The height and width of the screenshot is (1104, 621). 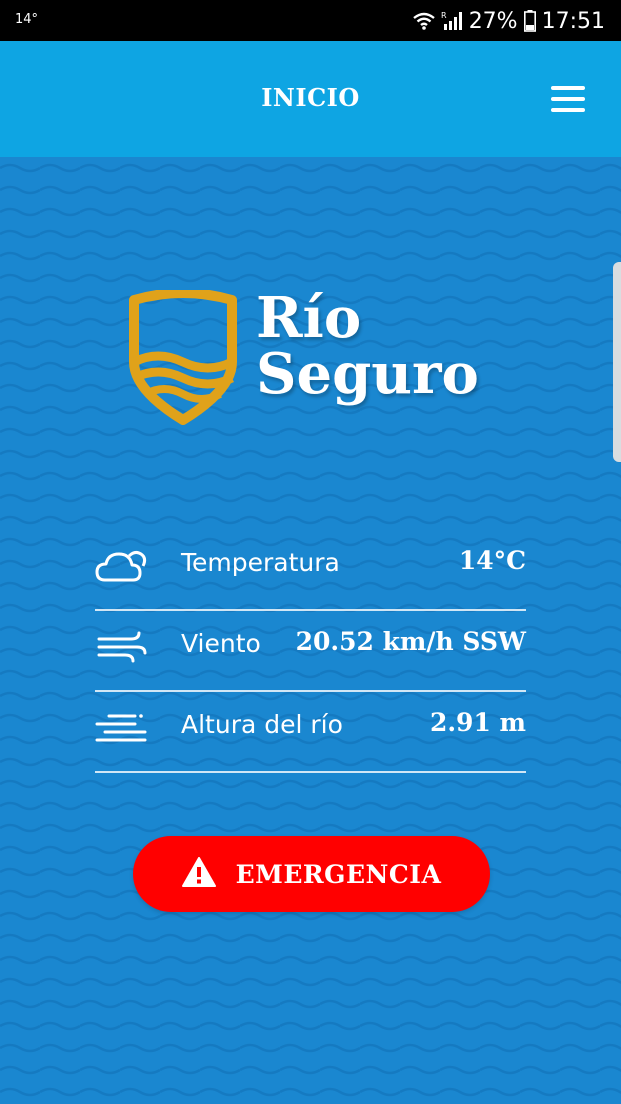 I want to click on logo-line-2: Seguro, so click(x=367, y=374).